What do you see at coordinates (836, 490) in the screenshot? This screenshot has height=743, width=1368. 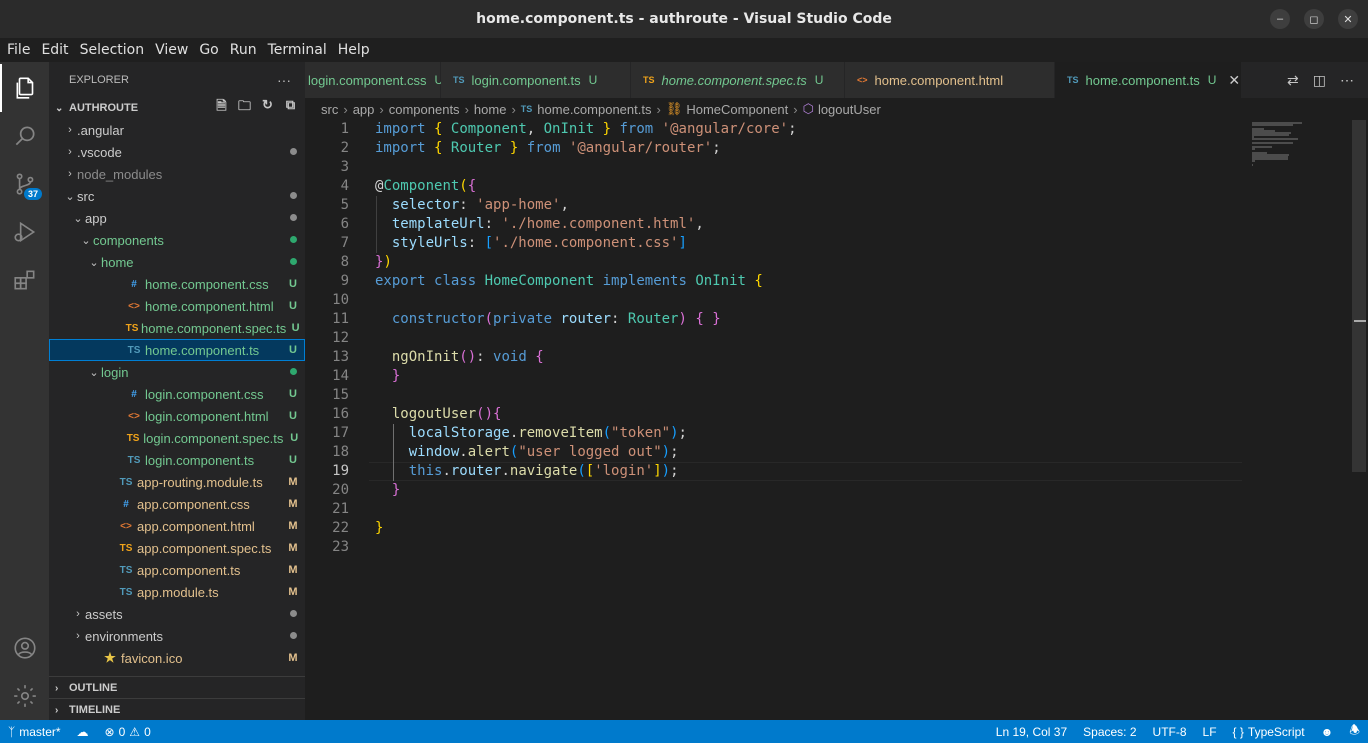 I see `code-line: 20 }` at bounding box center [836, 490].